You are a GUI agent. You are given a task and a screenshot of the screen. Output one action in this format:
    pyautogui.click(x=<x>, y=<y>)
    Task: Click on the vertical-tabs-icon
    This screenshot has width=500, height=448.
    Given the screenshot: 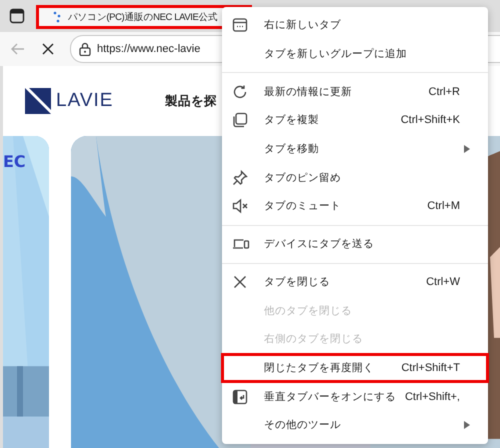 What is the action you would take?
    pyautogui.click(x=240, y=396)
    